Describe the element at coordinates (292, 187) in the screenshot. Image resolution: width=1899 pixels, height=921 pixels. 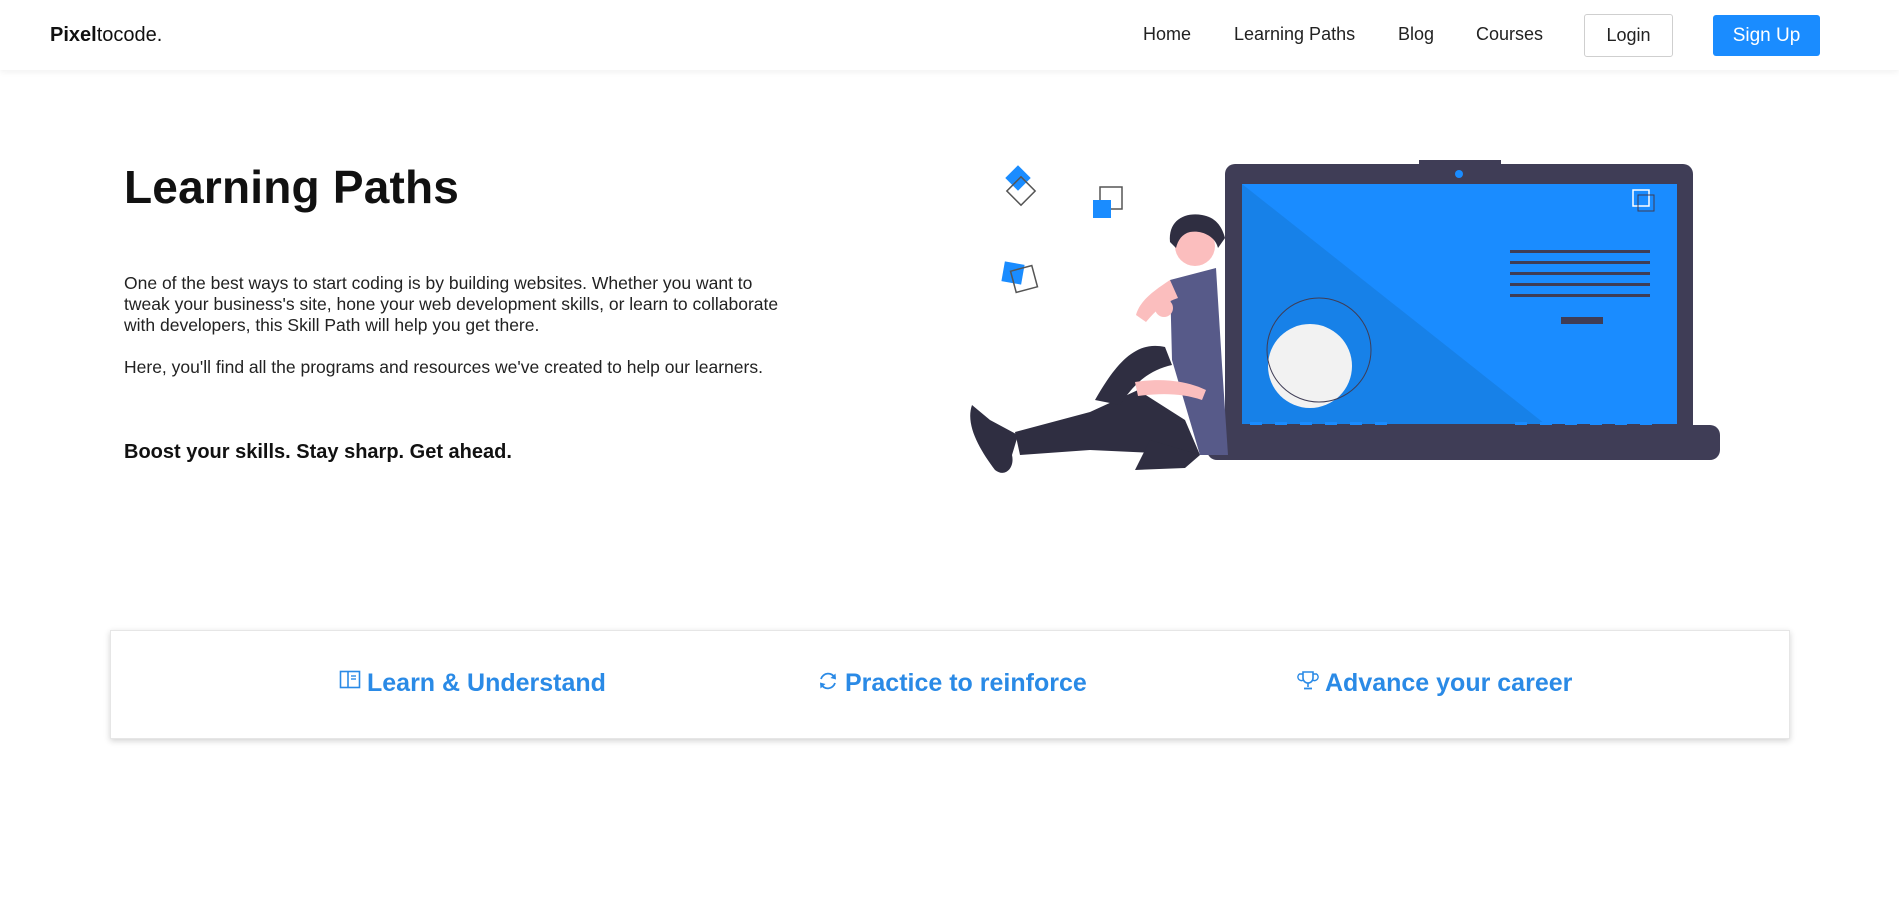
I see `page-title: Learning Paths` at that location.